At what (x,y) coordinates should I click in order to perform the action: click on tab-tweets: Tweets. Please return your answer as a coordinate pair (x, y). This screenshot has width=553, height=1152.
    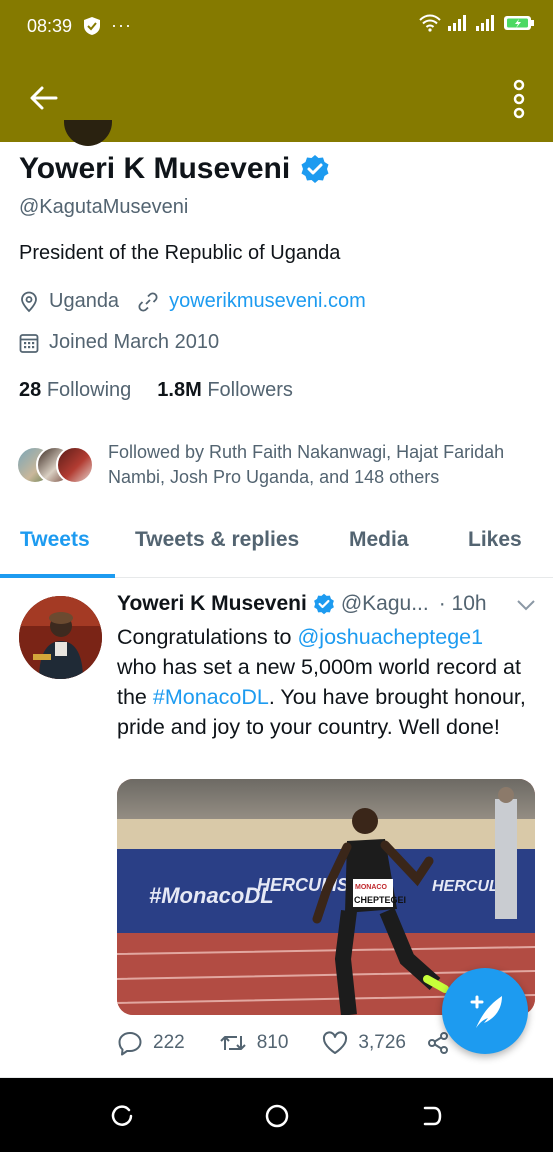
    Looking at the image, I should click on (55, 540).